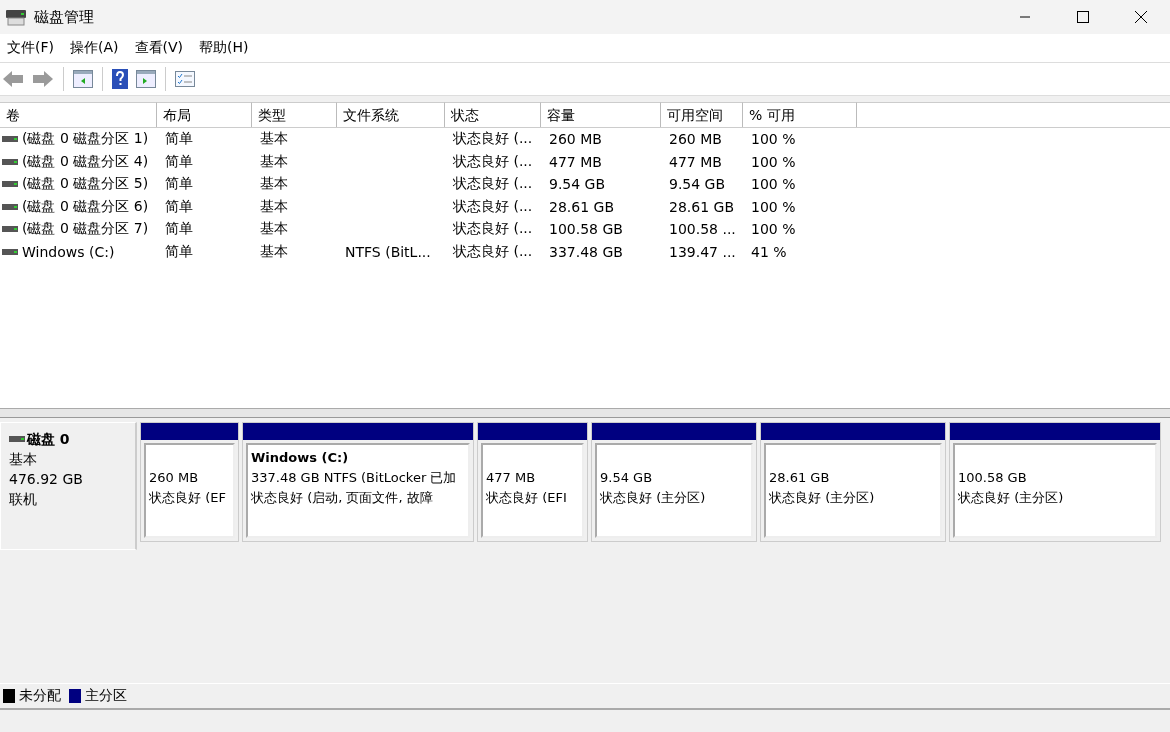 This screenshot has width=1170, height=732. What do you see at coordinates (95, 48) in the screenshot?
I see `menu-item: 操作(A)` at bounding box center [95, 48].